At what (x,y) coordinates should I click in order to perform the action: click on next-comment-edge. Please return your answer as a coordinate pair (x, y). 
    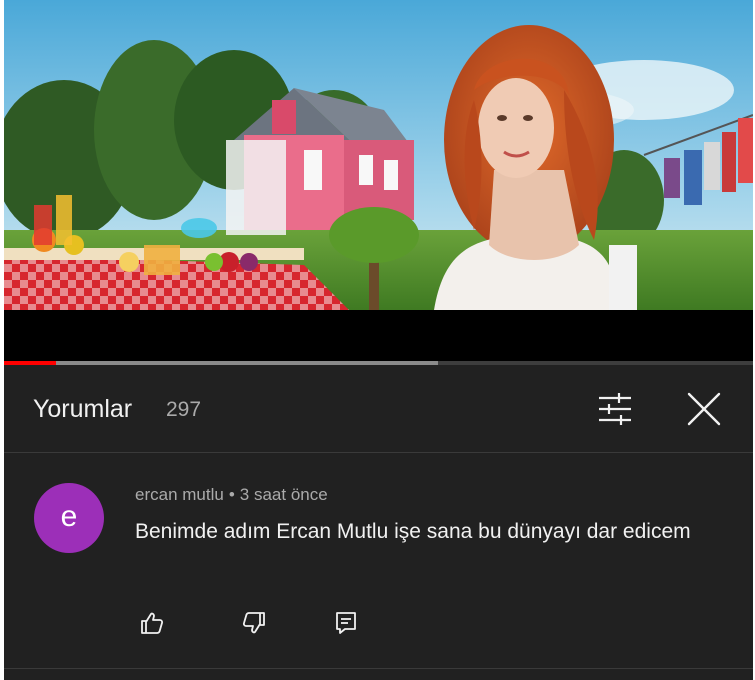
    Looking at the image, I should click on (378, 674).